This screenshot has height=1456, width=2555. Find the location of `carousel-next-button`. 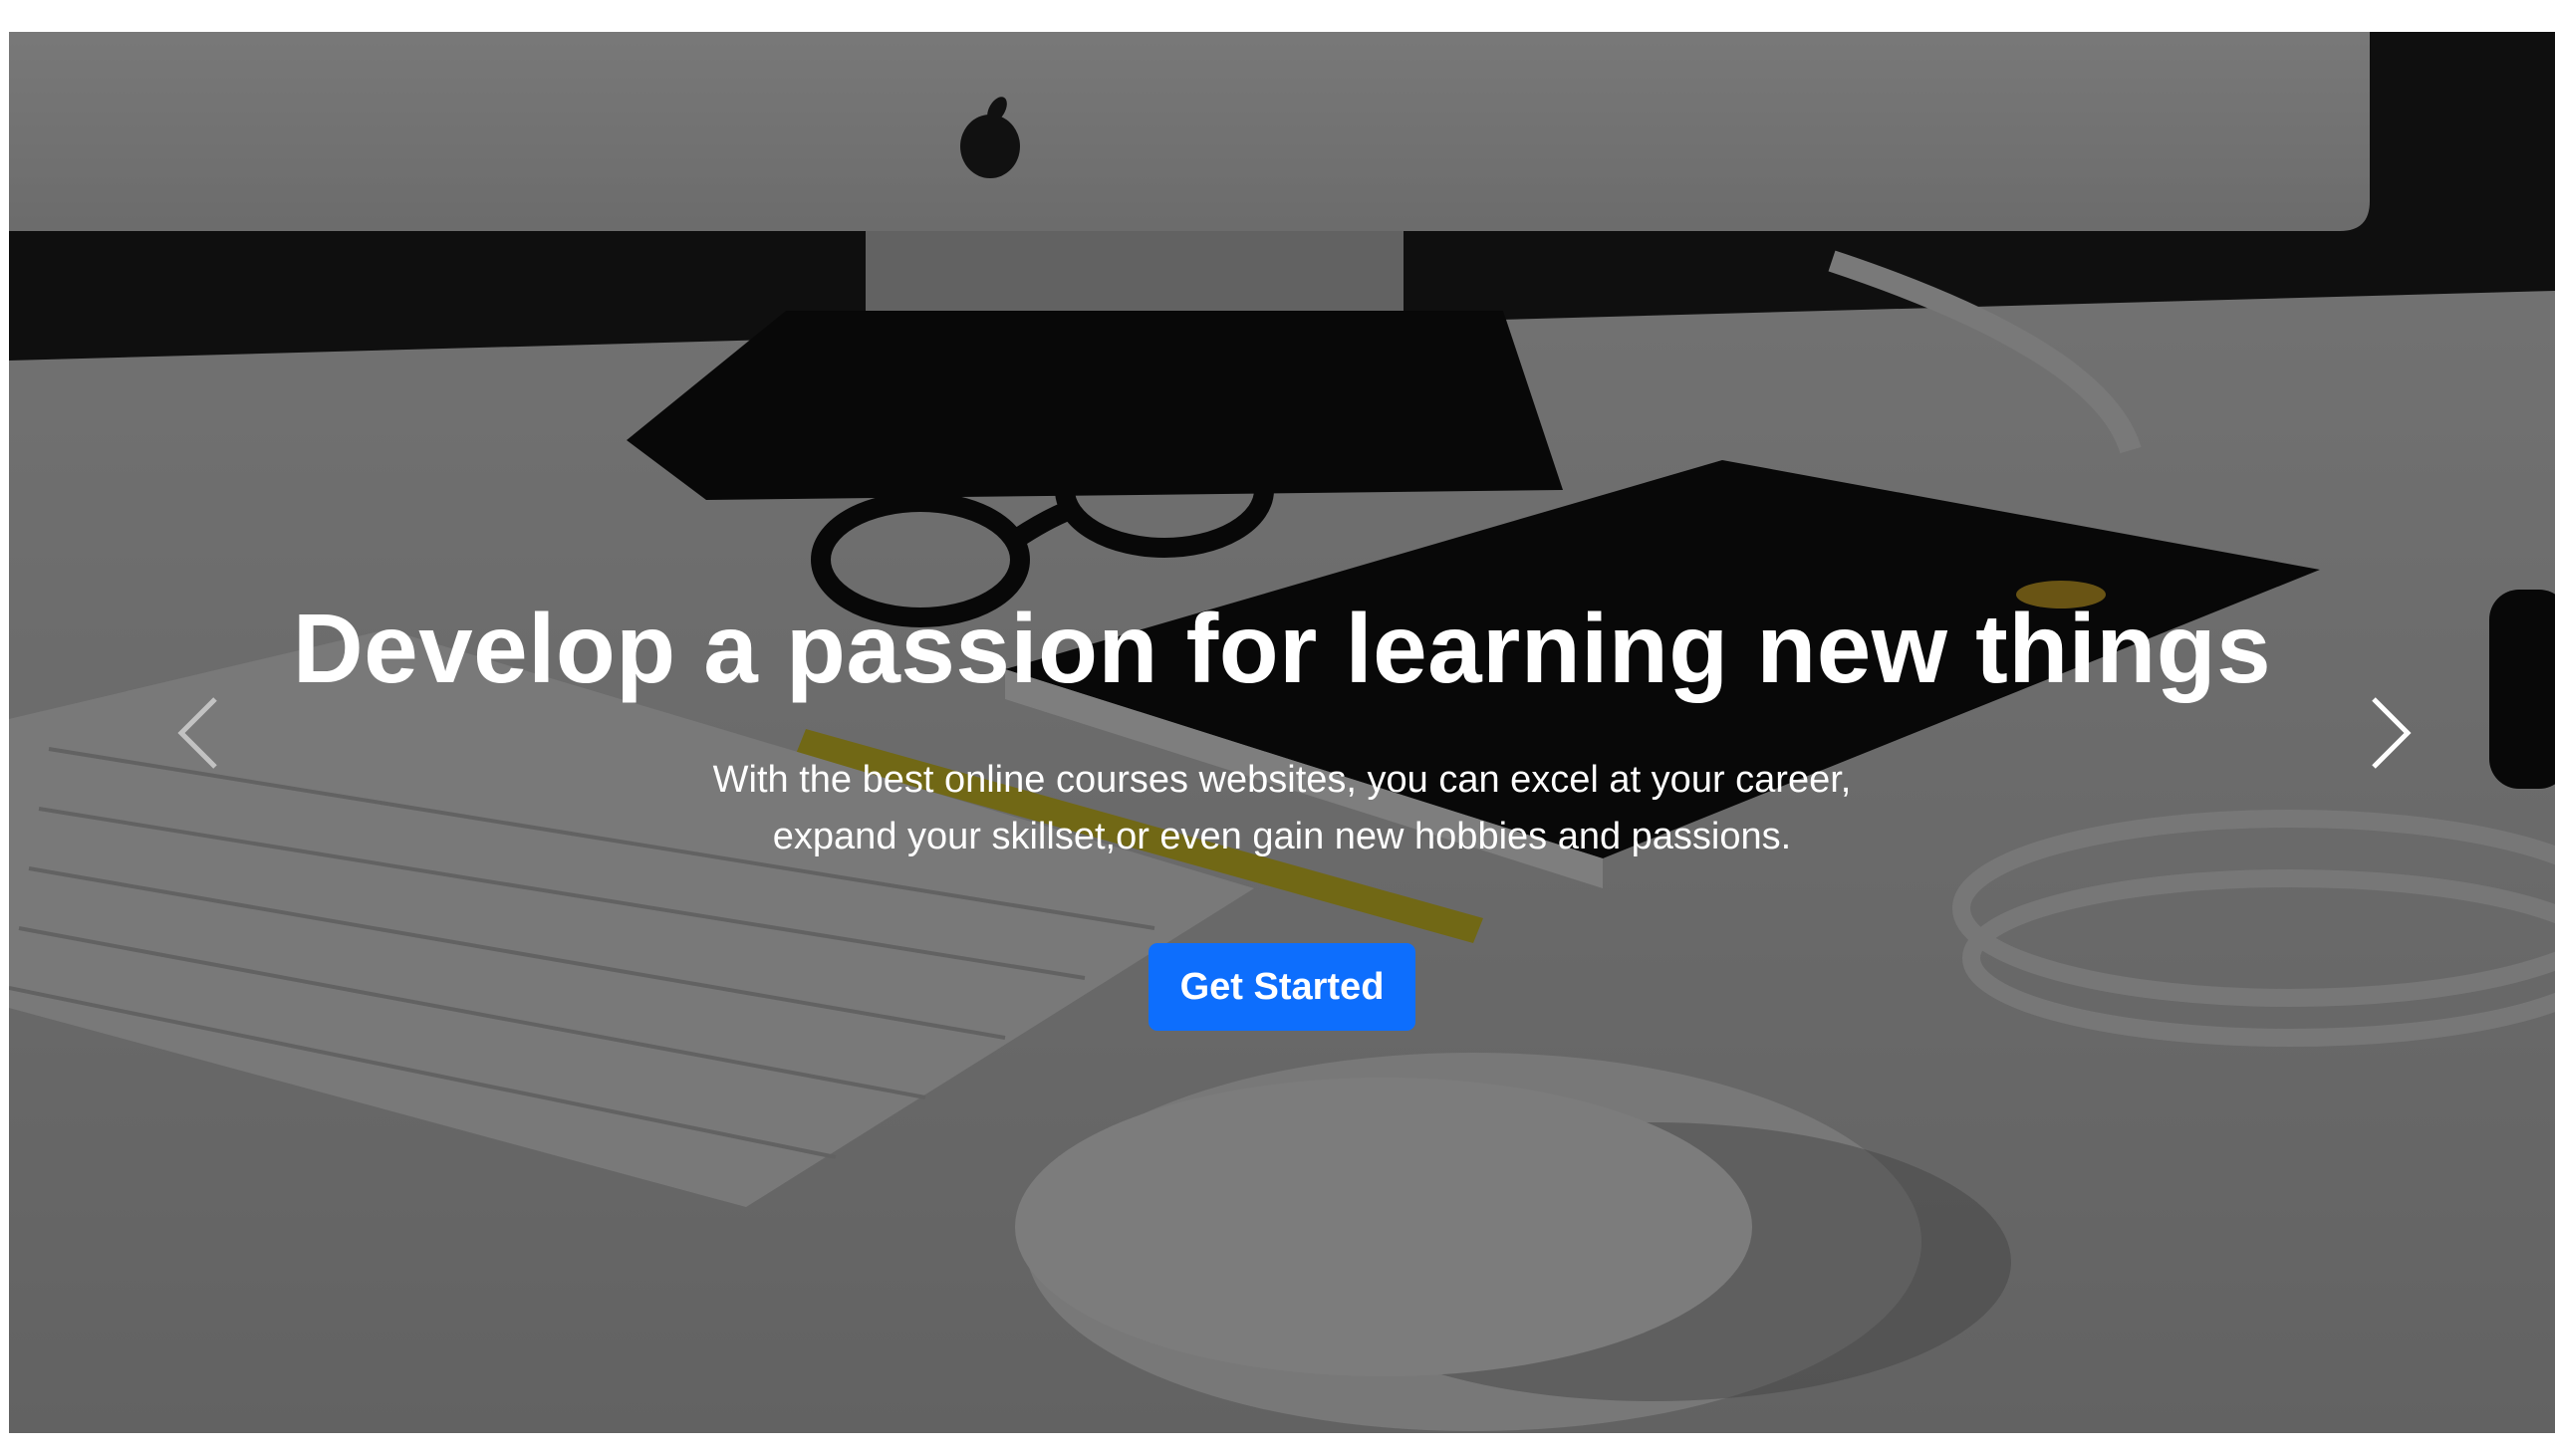

carousel-next-button is located at coordinates (2391, 732).